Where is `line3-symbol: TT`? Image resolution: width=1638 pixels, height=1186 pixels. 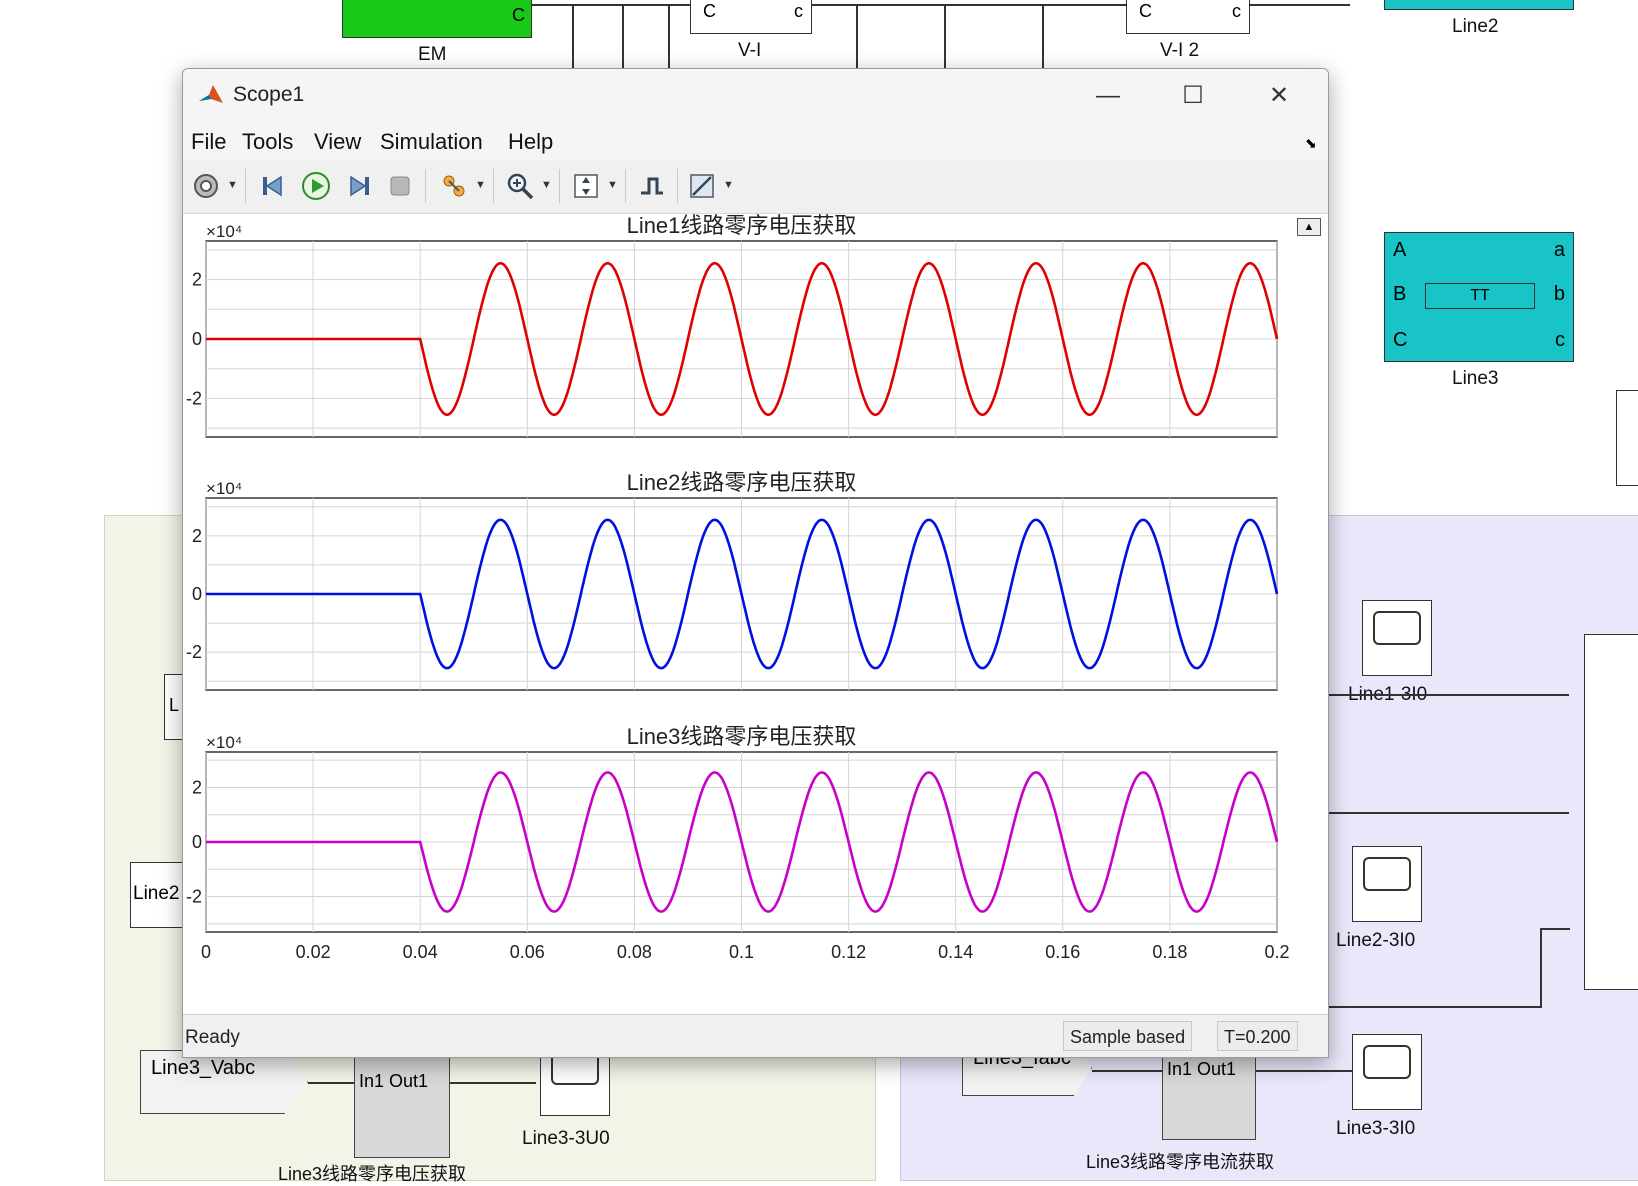 line3-symbol: TT is located at coordinates (1480, 296).